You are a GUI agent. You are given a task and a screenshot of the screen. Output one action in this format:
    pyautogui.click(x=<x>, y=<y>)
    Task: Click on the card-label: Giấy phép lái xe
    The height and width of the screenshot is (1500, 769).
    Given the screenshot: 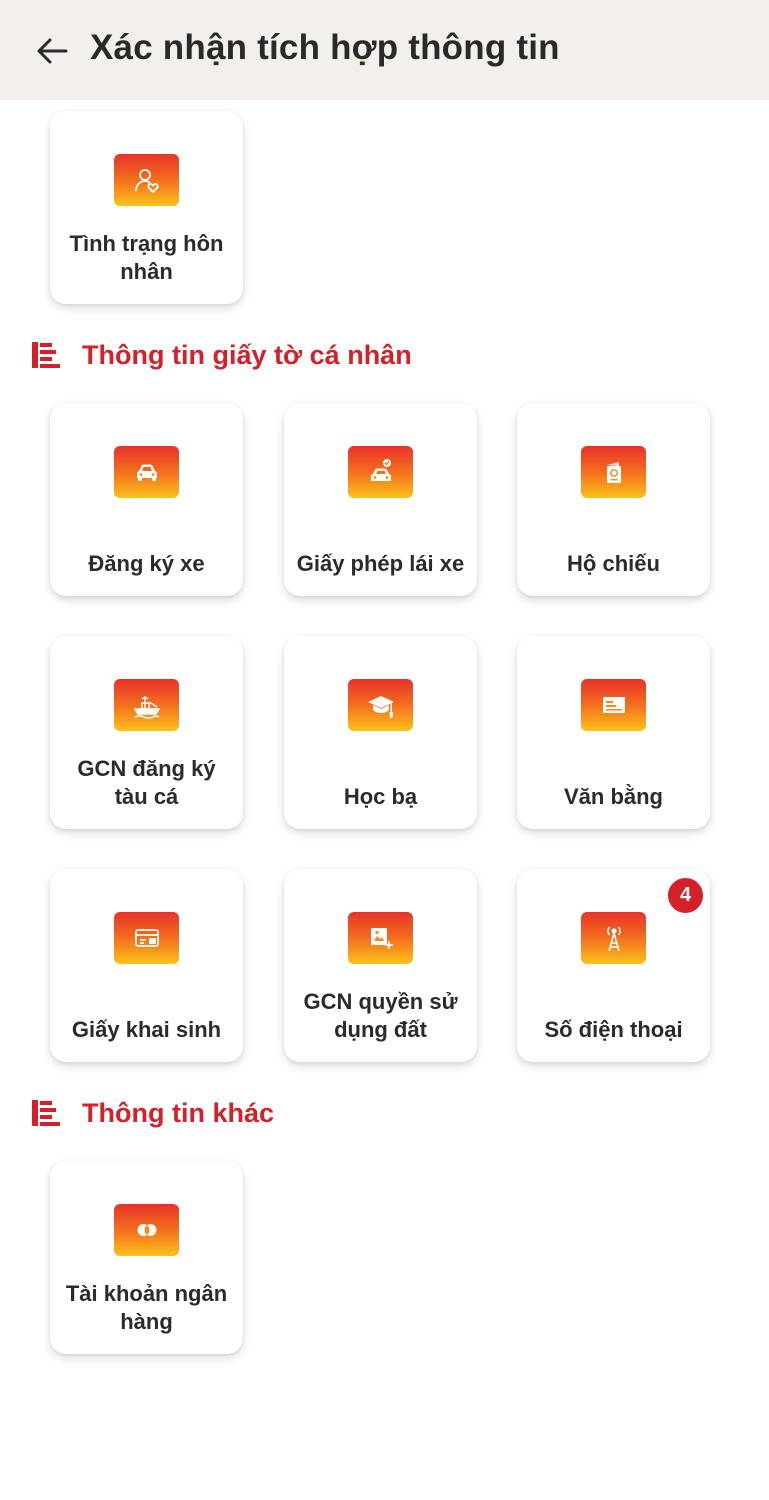 What is the action you would take?
    pyautogui.click(x=380, y=563)
    